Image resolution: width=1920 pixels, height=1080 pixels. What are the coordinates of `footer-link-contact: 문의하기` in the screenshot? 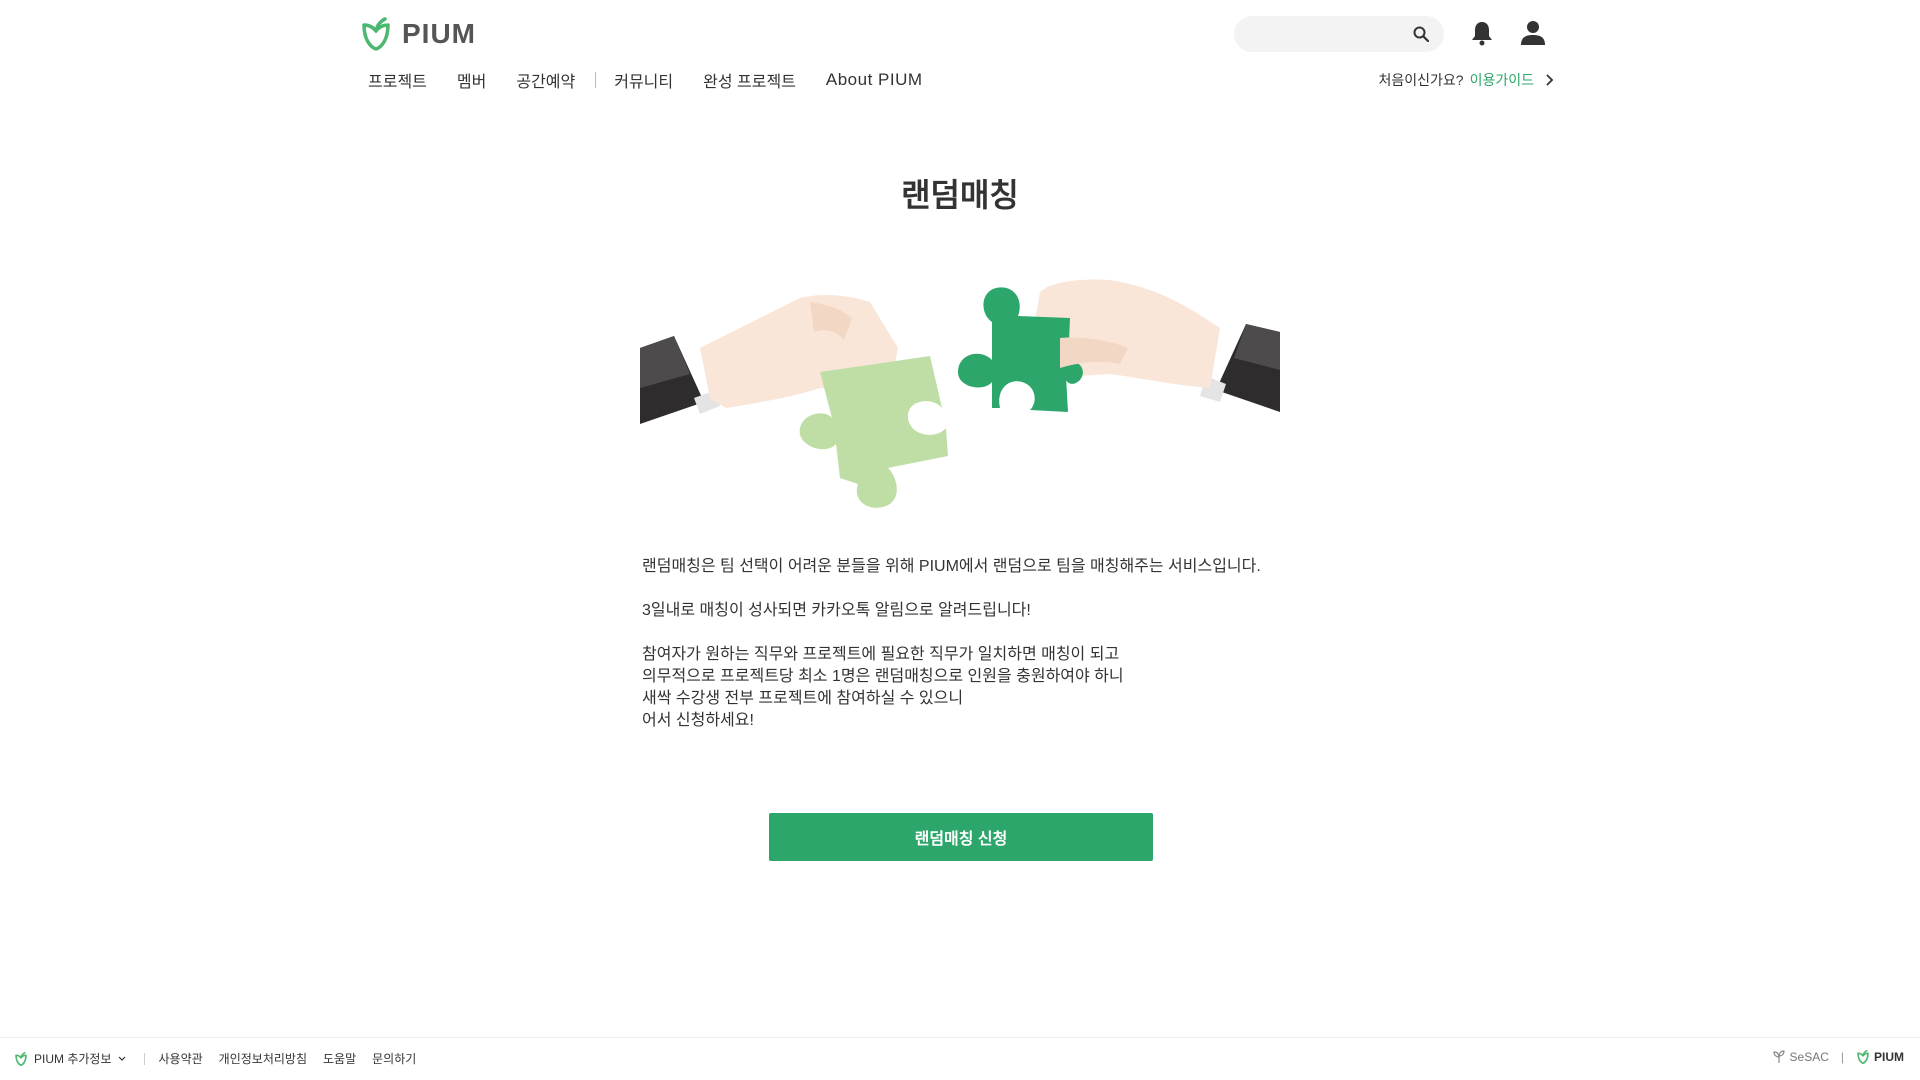 It's located at (394, 1058).